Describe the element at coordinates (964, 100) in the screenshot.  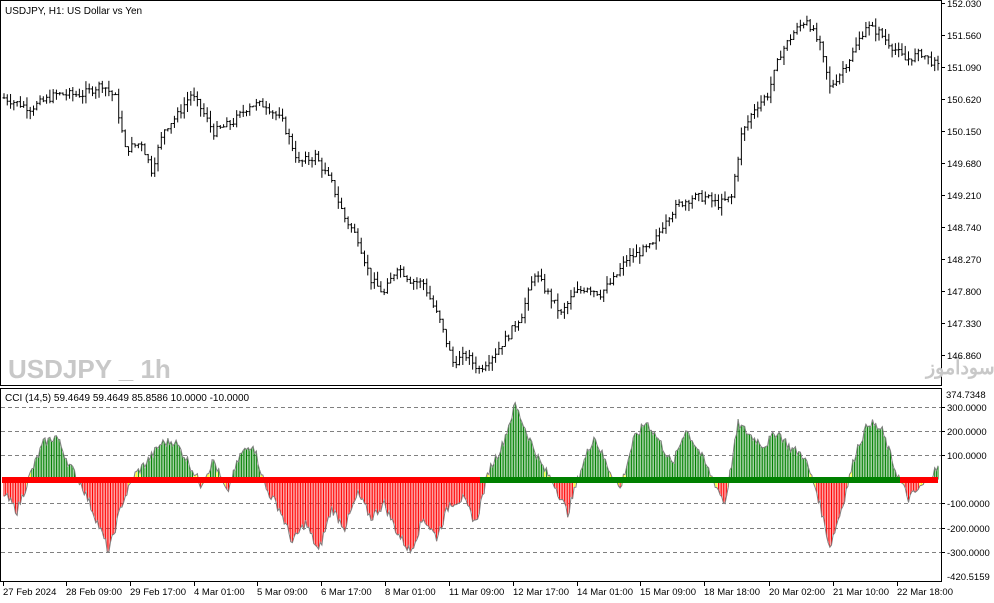
I see `price-label-3: 150.620` at that location.